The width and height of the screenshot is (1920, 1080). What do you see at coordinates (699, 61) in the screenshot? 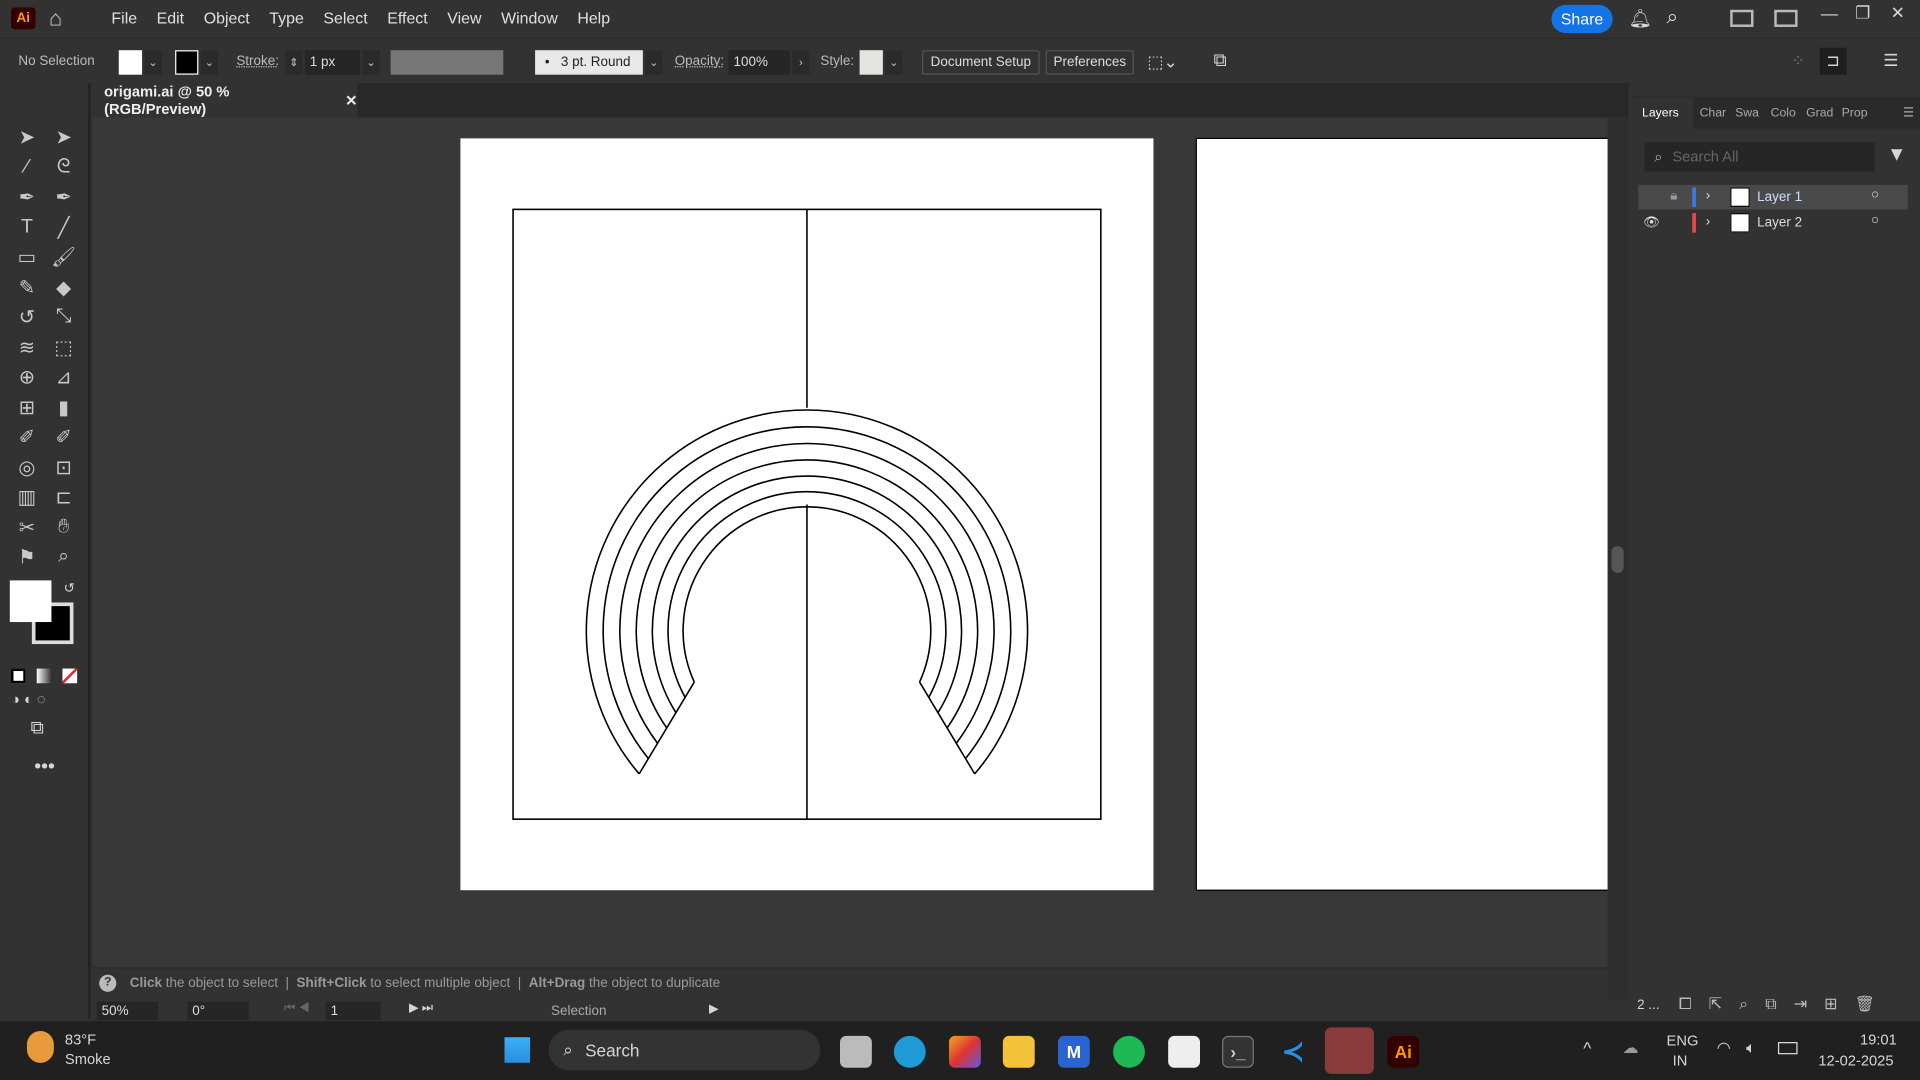
I see `opacity-label: Opacity:` at bounding box center [699, 61].